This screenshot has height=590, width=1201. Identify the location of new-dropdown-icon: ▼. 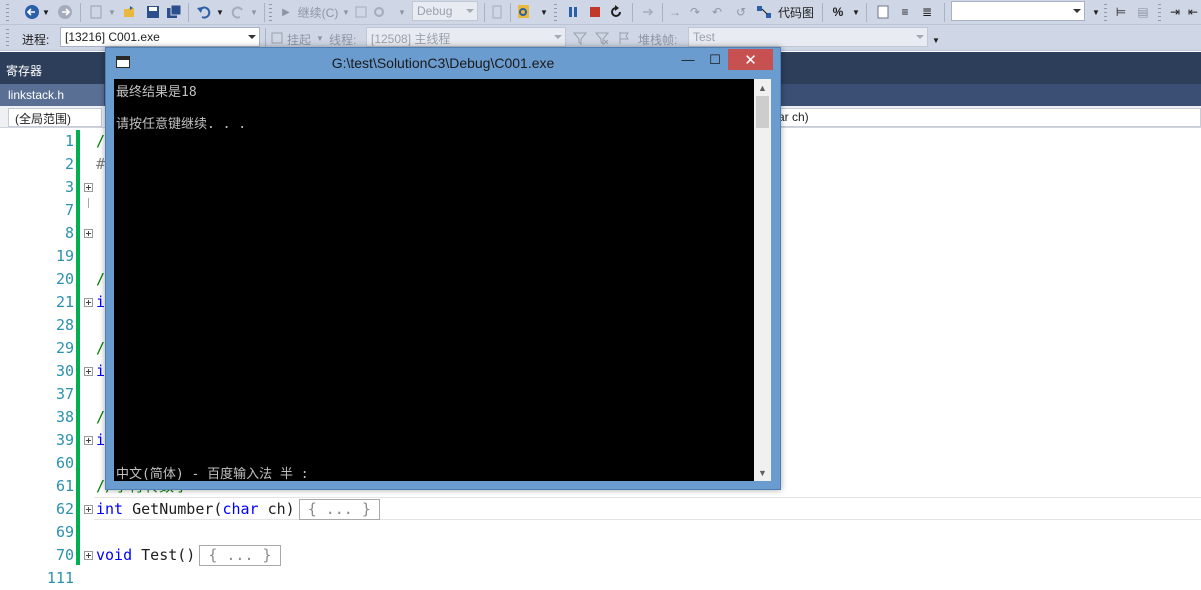
(112, 12).